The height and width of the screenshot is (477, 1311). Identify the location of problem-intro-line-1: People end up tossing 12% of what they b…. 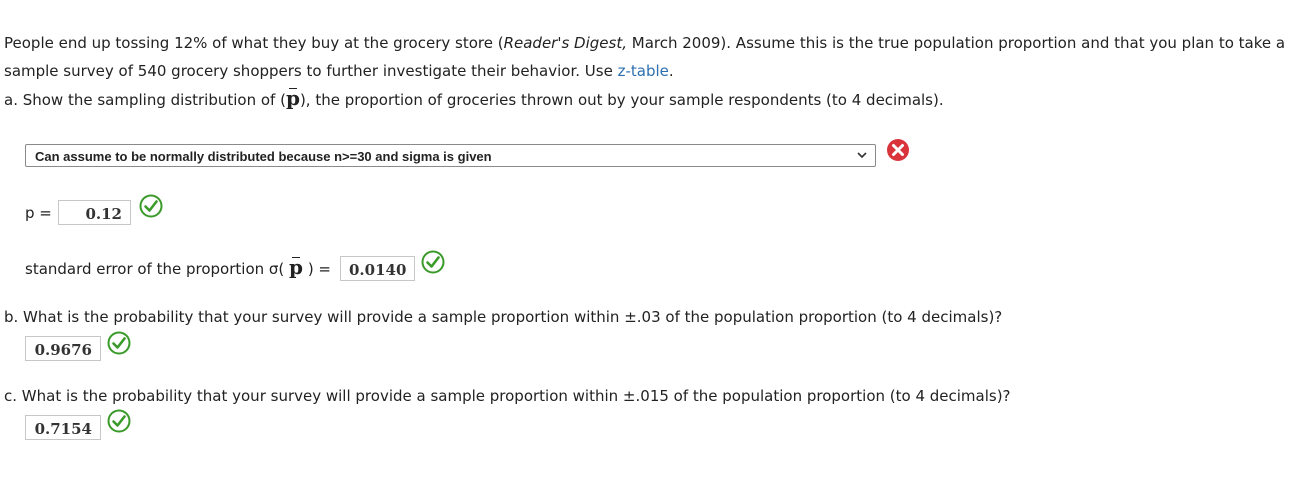
(644, 43).